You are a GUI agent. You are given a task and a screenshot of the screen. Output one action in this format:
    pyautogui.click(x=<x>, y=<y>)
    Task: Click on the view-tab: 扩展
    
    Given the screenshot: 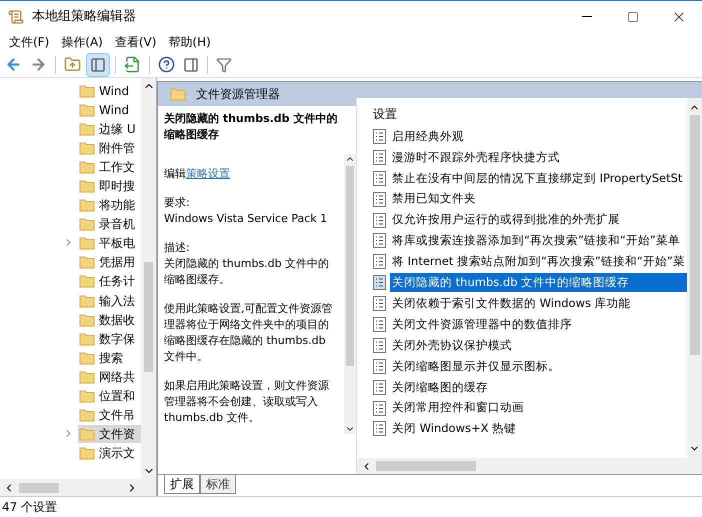 What is the action you would take?
    pyautogui.click(x=182, y=484)
    